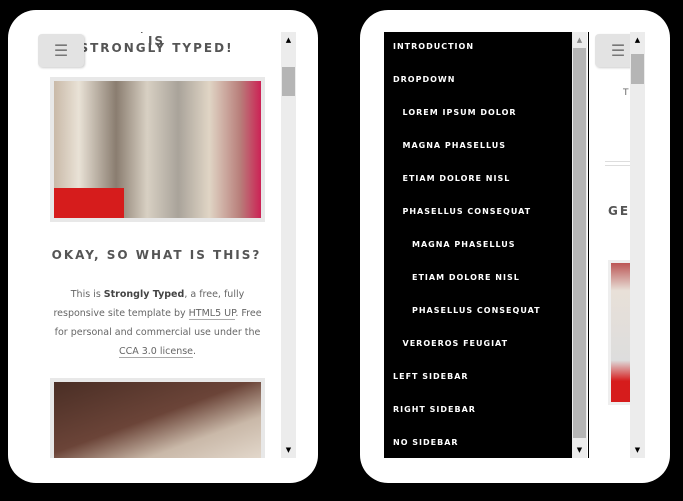 The width and height of the screenshot is (683, 501). Describe the element at coordinates (431, 376) in the screenshot. I see `menu-item: LEFT SIDEBAR` at that location.